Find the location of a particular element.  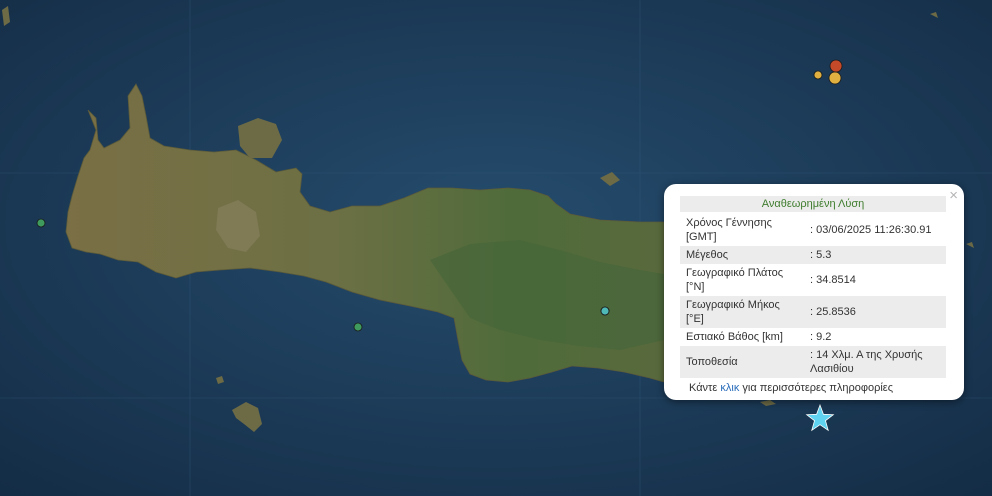

more-info-prefix: Κάντε is located at coordinates (703, 388).